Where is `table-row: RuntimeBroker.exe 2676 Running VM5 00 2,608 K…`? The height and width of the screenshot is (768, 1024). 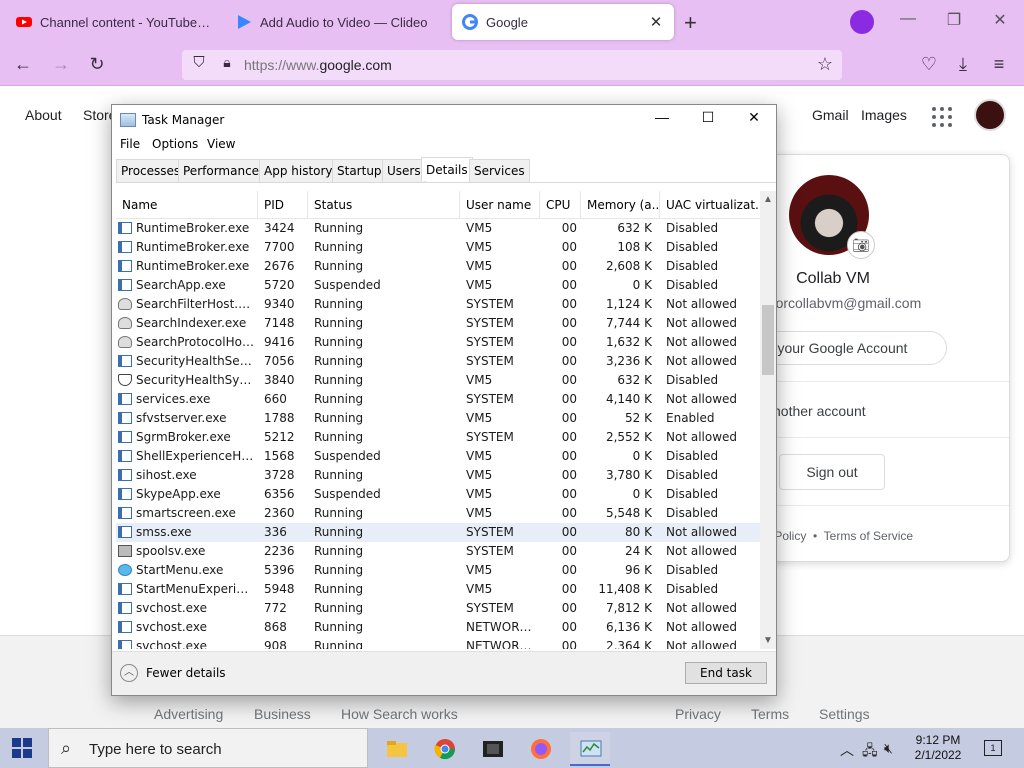
table-row: RuntimeBroker.exe 2676 Running VM5 00 2,608 K… is located at coordinates (438, 266).